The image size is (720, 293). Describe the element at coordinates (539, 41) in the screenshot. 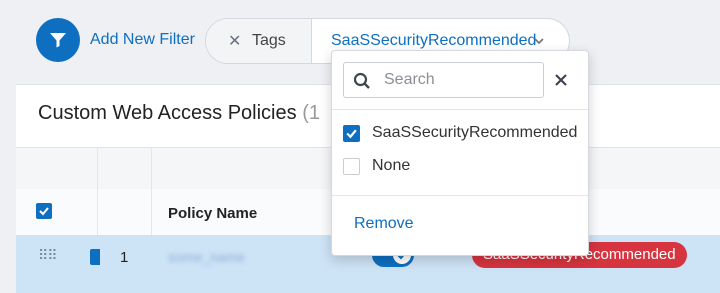

I see `chevron-down-icon` at that location.